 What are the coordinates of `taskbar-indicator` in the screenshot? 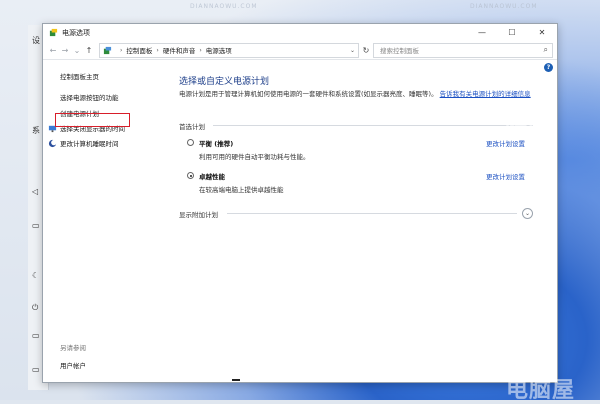 It's located at (236, 380).